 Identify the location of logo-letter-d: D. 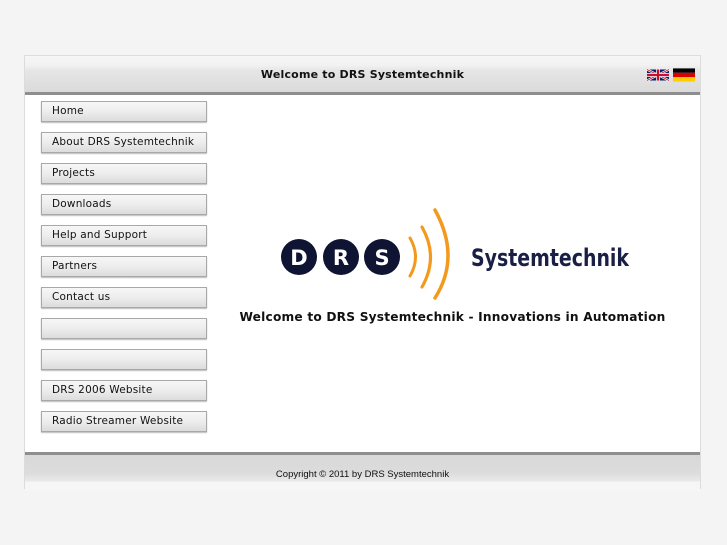
(299, 257).